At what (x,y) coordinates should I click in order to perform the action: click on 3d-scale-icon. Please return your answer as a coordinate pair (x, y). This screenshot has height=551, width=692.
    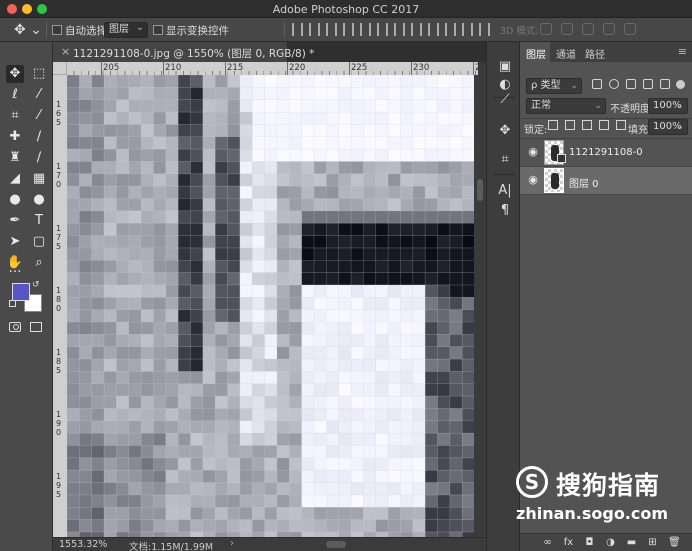
    Looking at the image, I should click on (630, 29).